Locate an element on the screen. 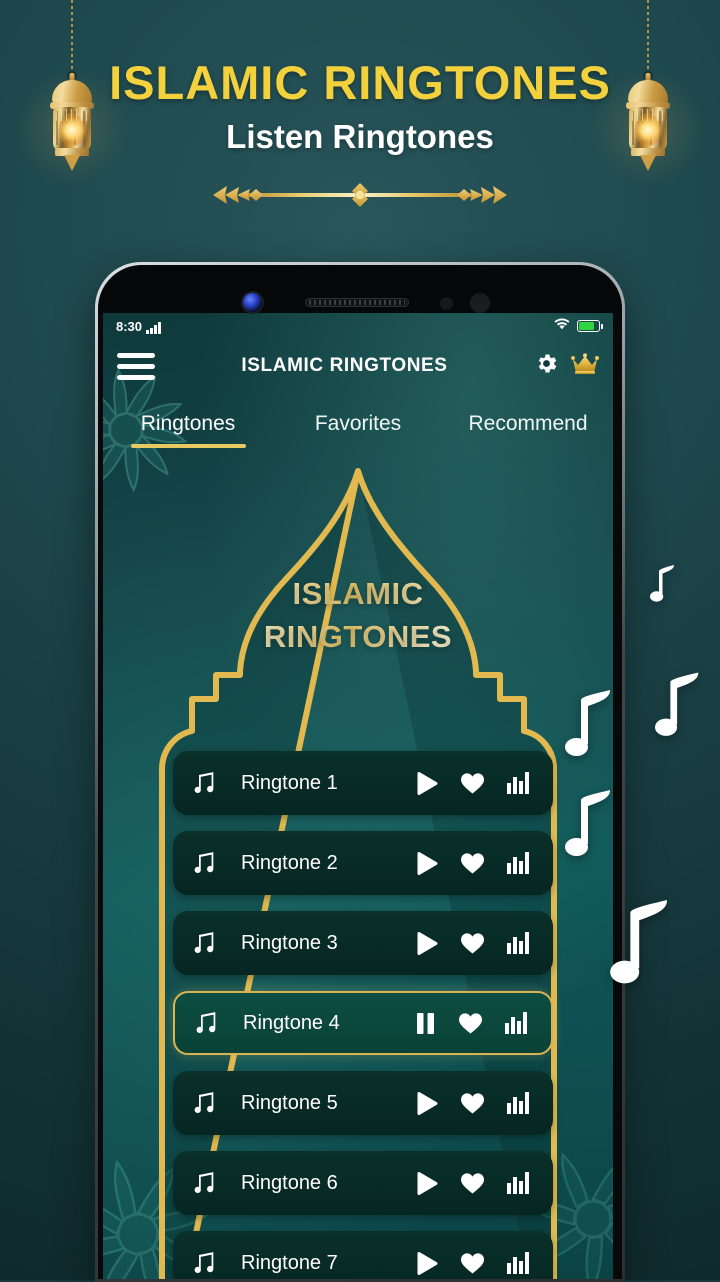 This screenshot has height=1282, width=720. promo-title: ISLAMIC RINGTONES is located at coordinates (360, 82).